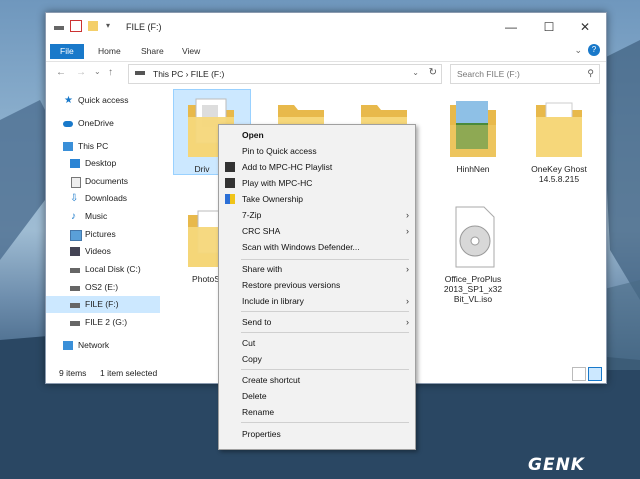 This screenshot has height=479, width=640. I want to click on documents-icon, so click(76, 182).